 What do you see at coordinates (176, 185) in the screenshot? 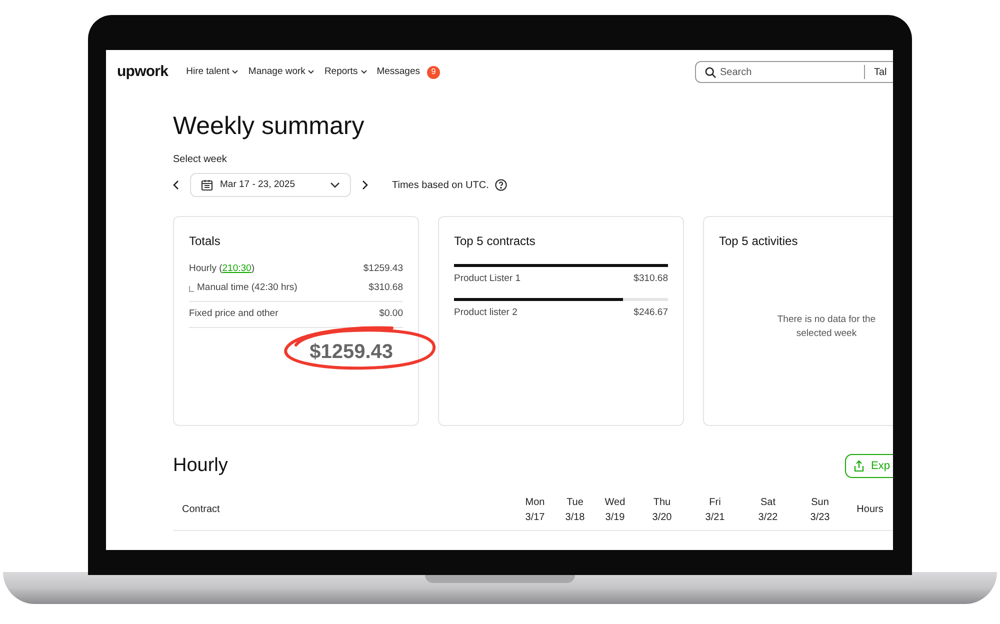
I see `previous-week-icon` at bounding box center [176, 185].